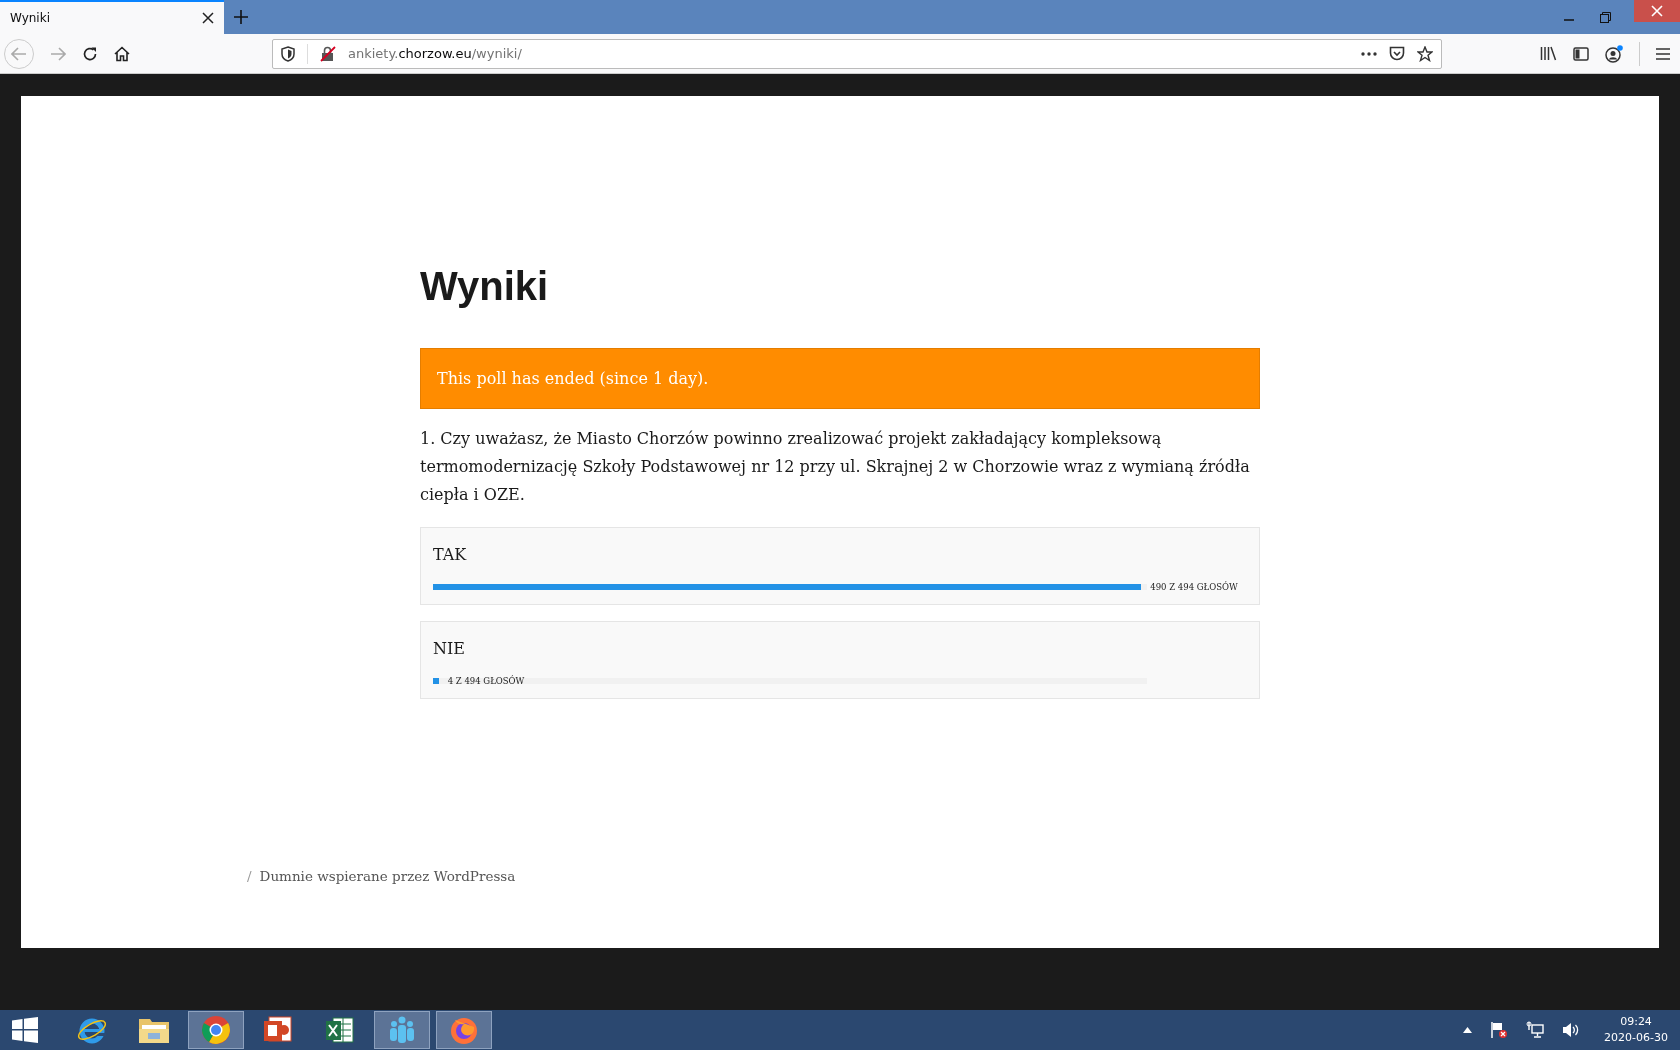 The width and height of the screenshot is (1680, 1050). I want to click on flag-icon, so click(1499, 1030).